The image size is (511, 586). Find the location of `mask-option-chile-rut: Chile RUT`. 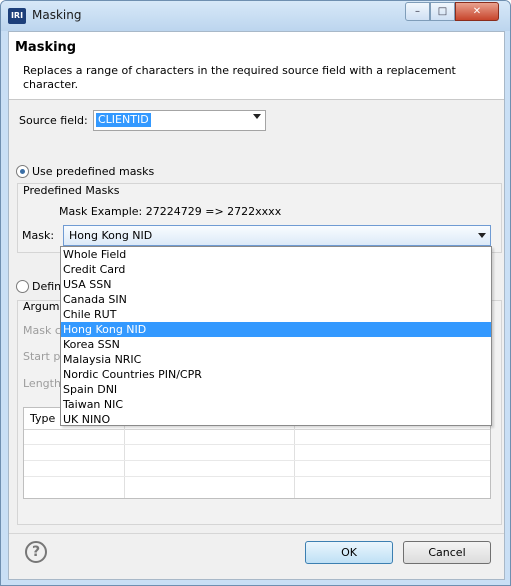

mask-option-chile-rut: Chile RUT is located at coordinates (276, 314).